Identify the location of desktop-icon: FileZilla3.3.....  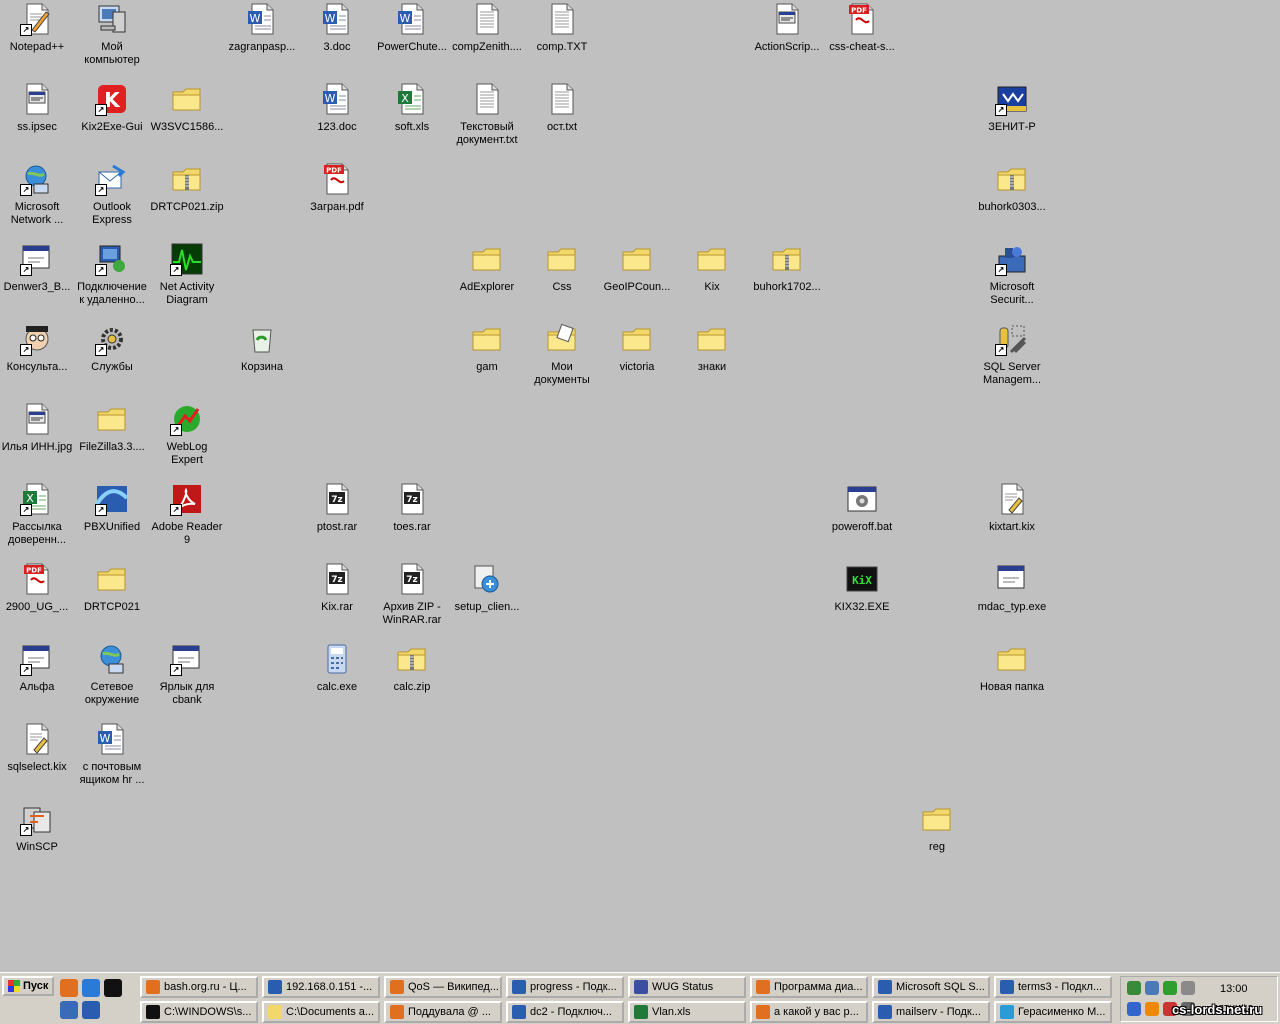
(112, 439).